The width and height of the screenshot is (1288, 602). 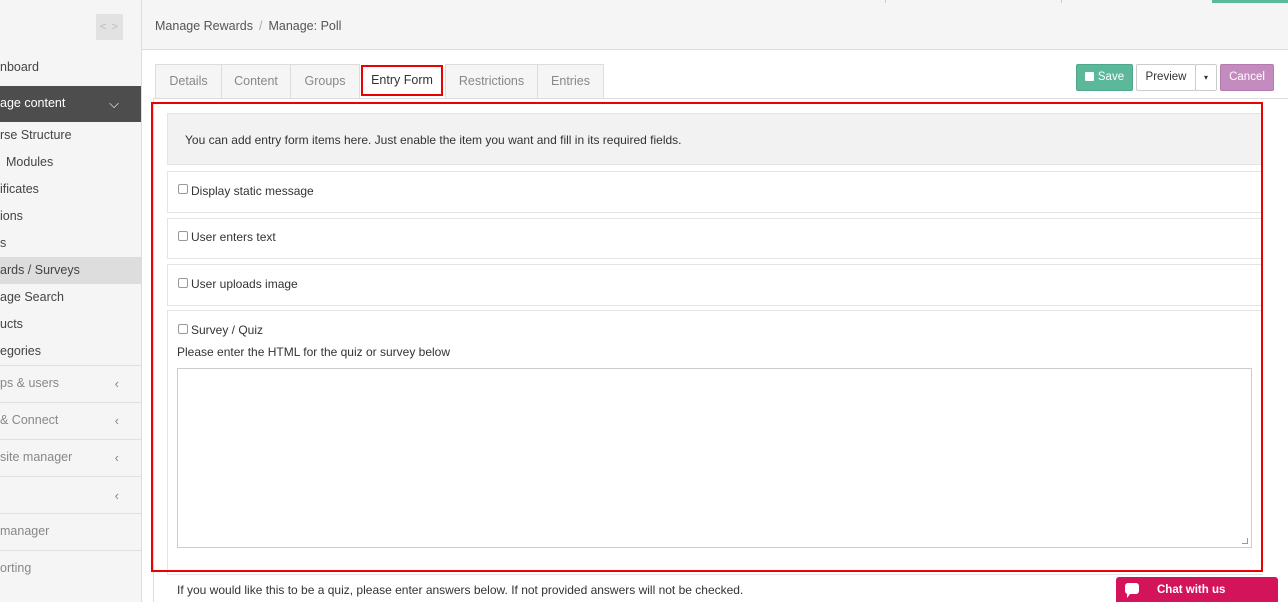 What do you see at coordinates (29, 420) in the screenshot?
I see `sidebar-item-label: & Connect` at bounding box center [29, 420].